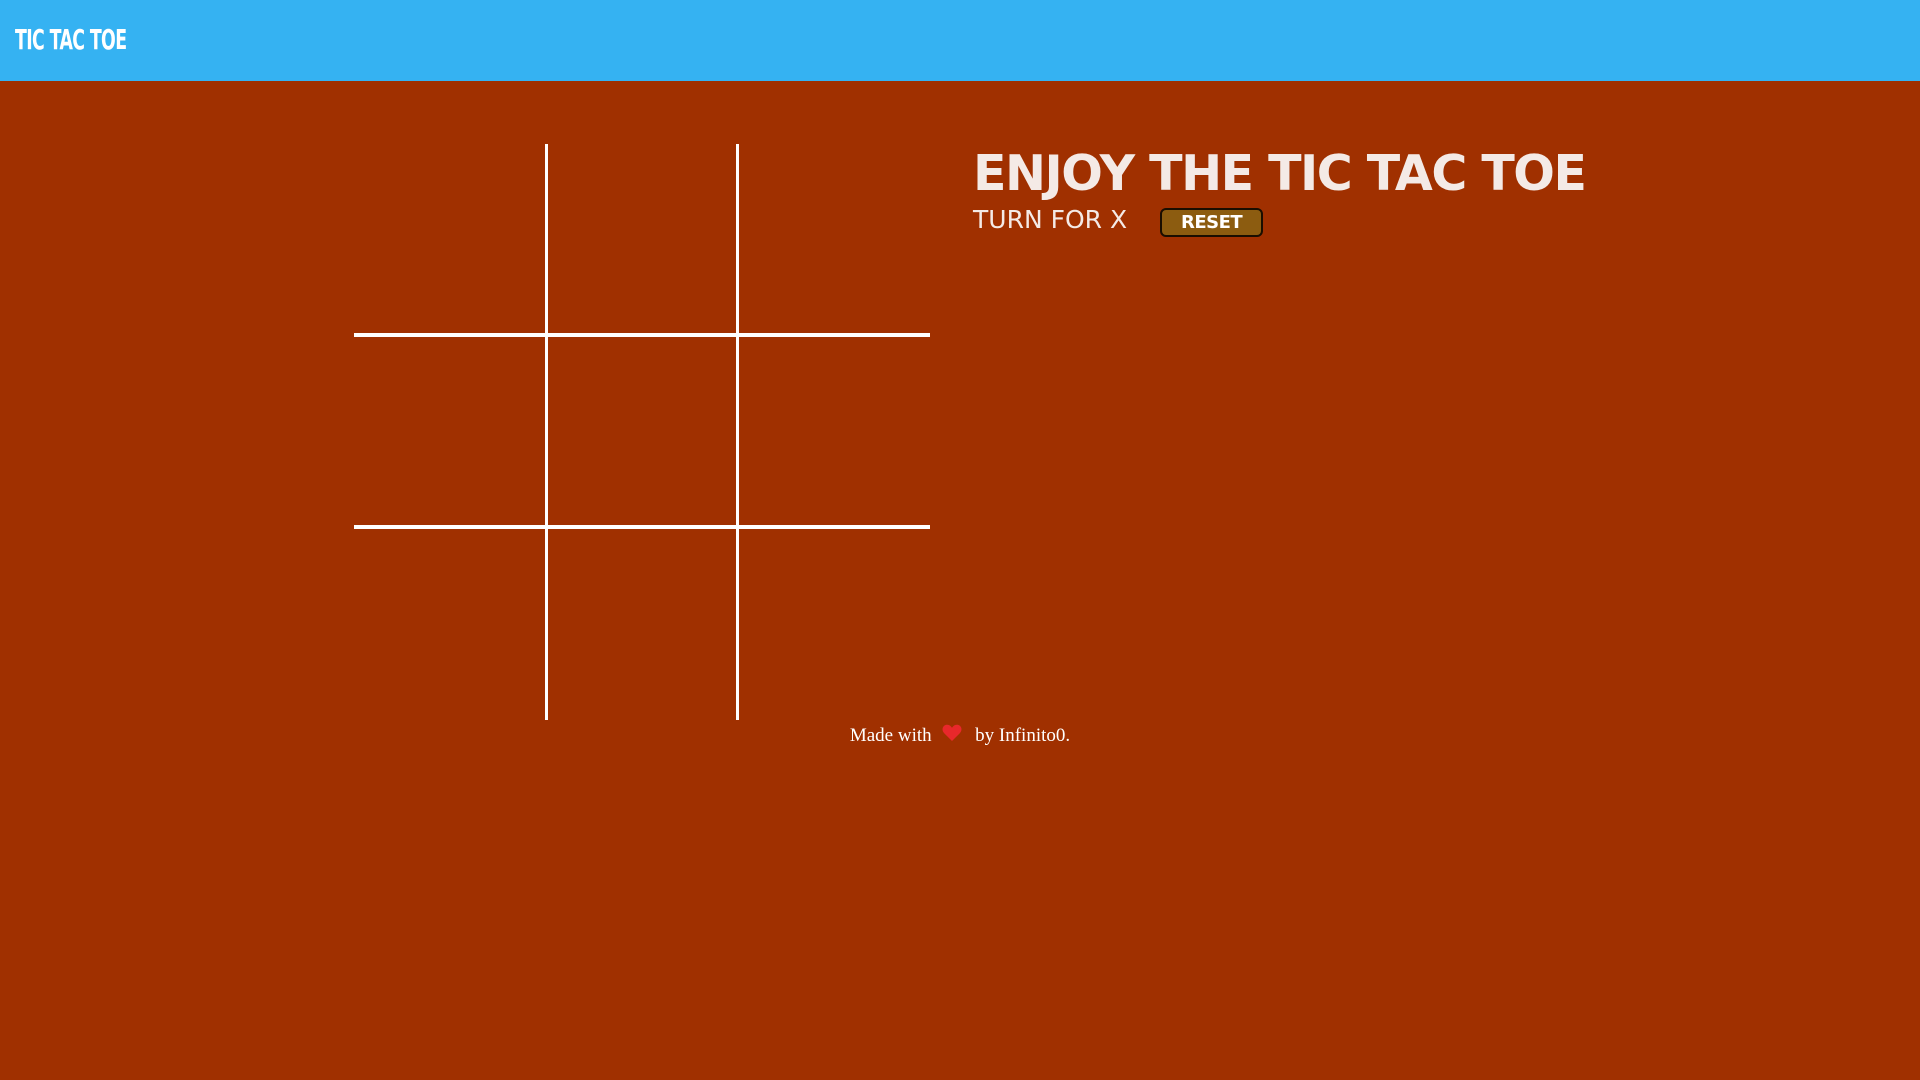 This screenshot has width=1920, height=1080. Describe the element at coordinates (1023, 735) in the screenshot. I see `footer-author: by Infinito0.` at that location.